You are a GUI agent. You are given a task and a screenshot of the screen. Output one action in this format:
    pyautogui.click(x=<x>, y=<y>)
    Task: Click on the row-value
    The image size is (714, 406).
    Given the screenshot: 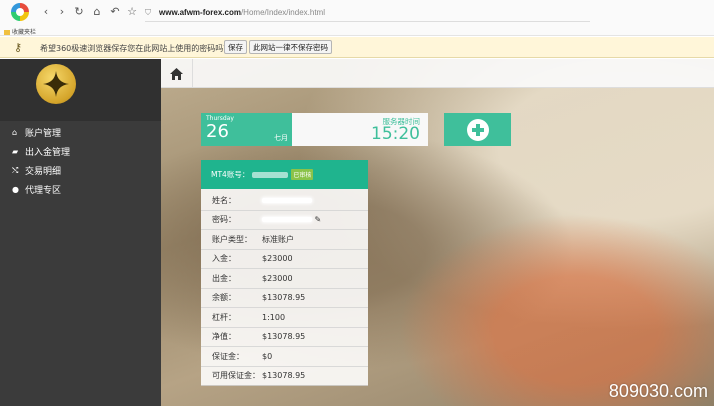 What is the action you would take?
    pyautogui.click(x=315, y=200)
    